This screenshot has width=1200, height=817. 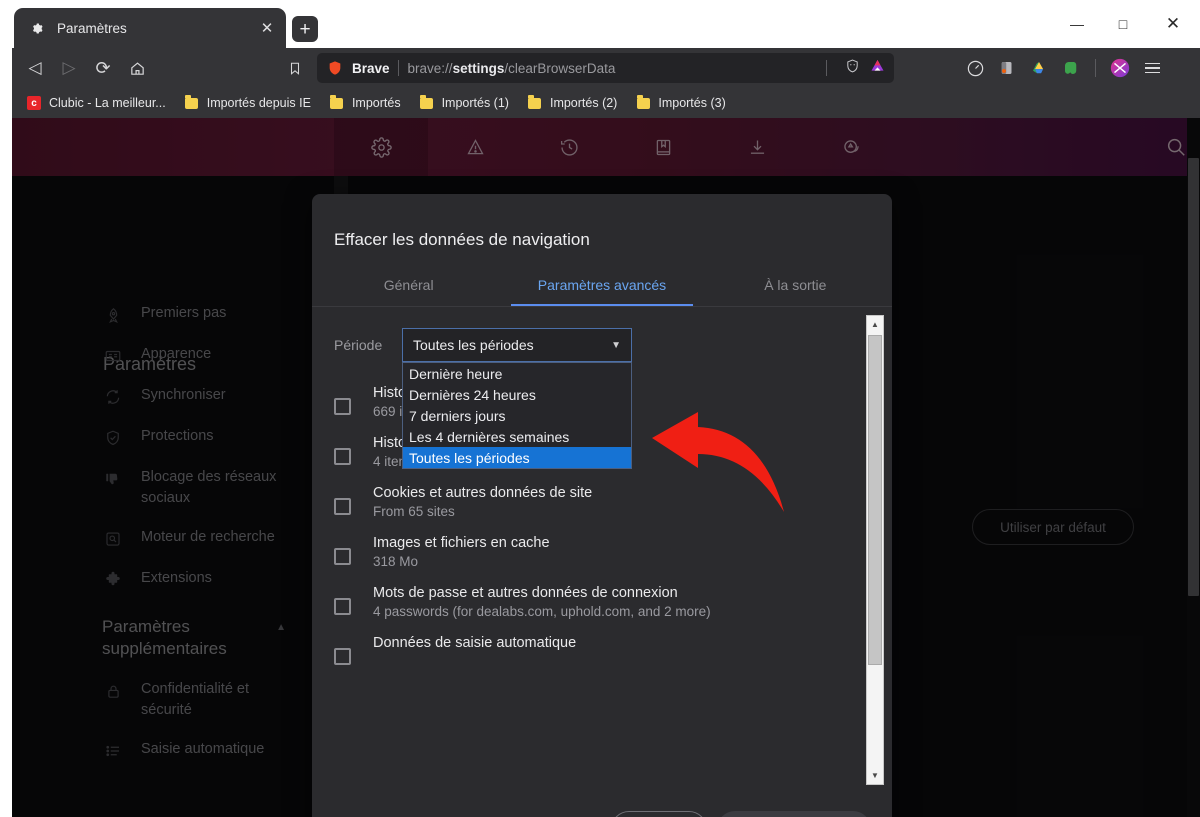 I want to click on dialog-scrollbar: ▲ ▼, so click(x=875, y=550).